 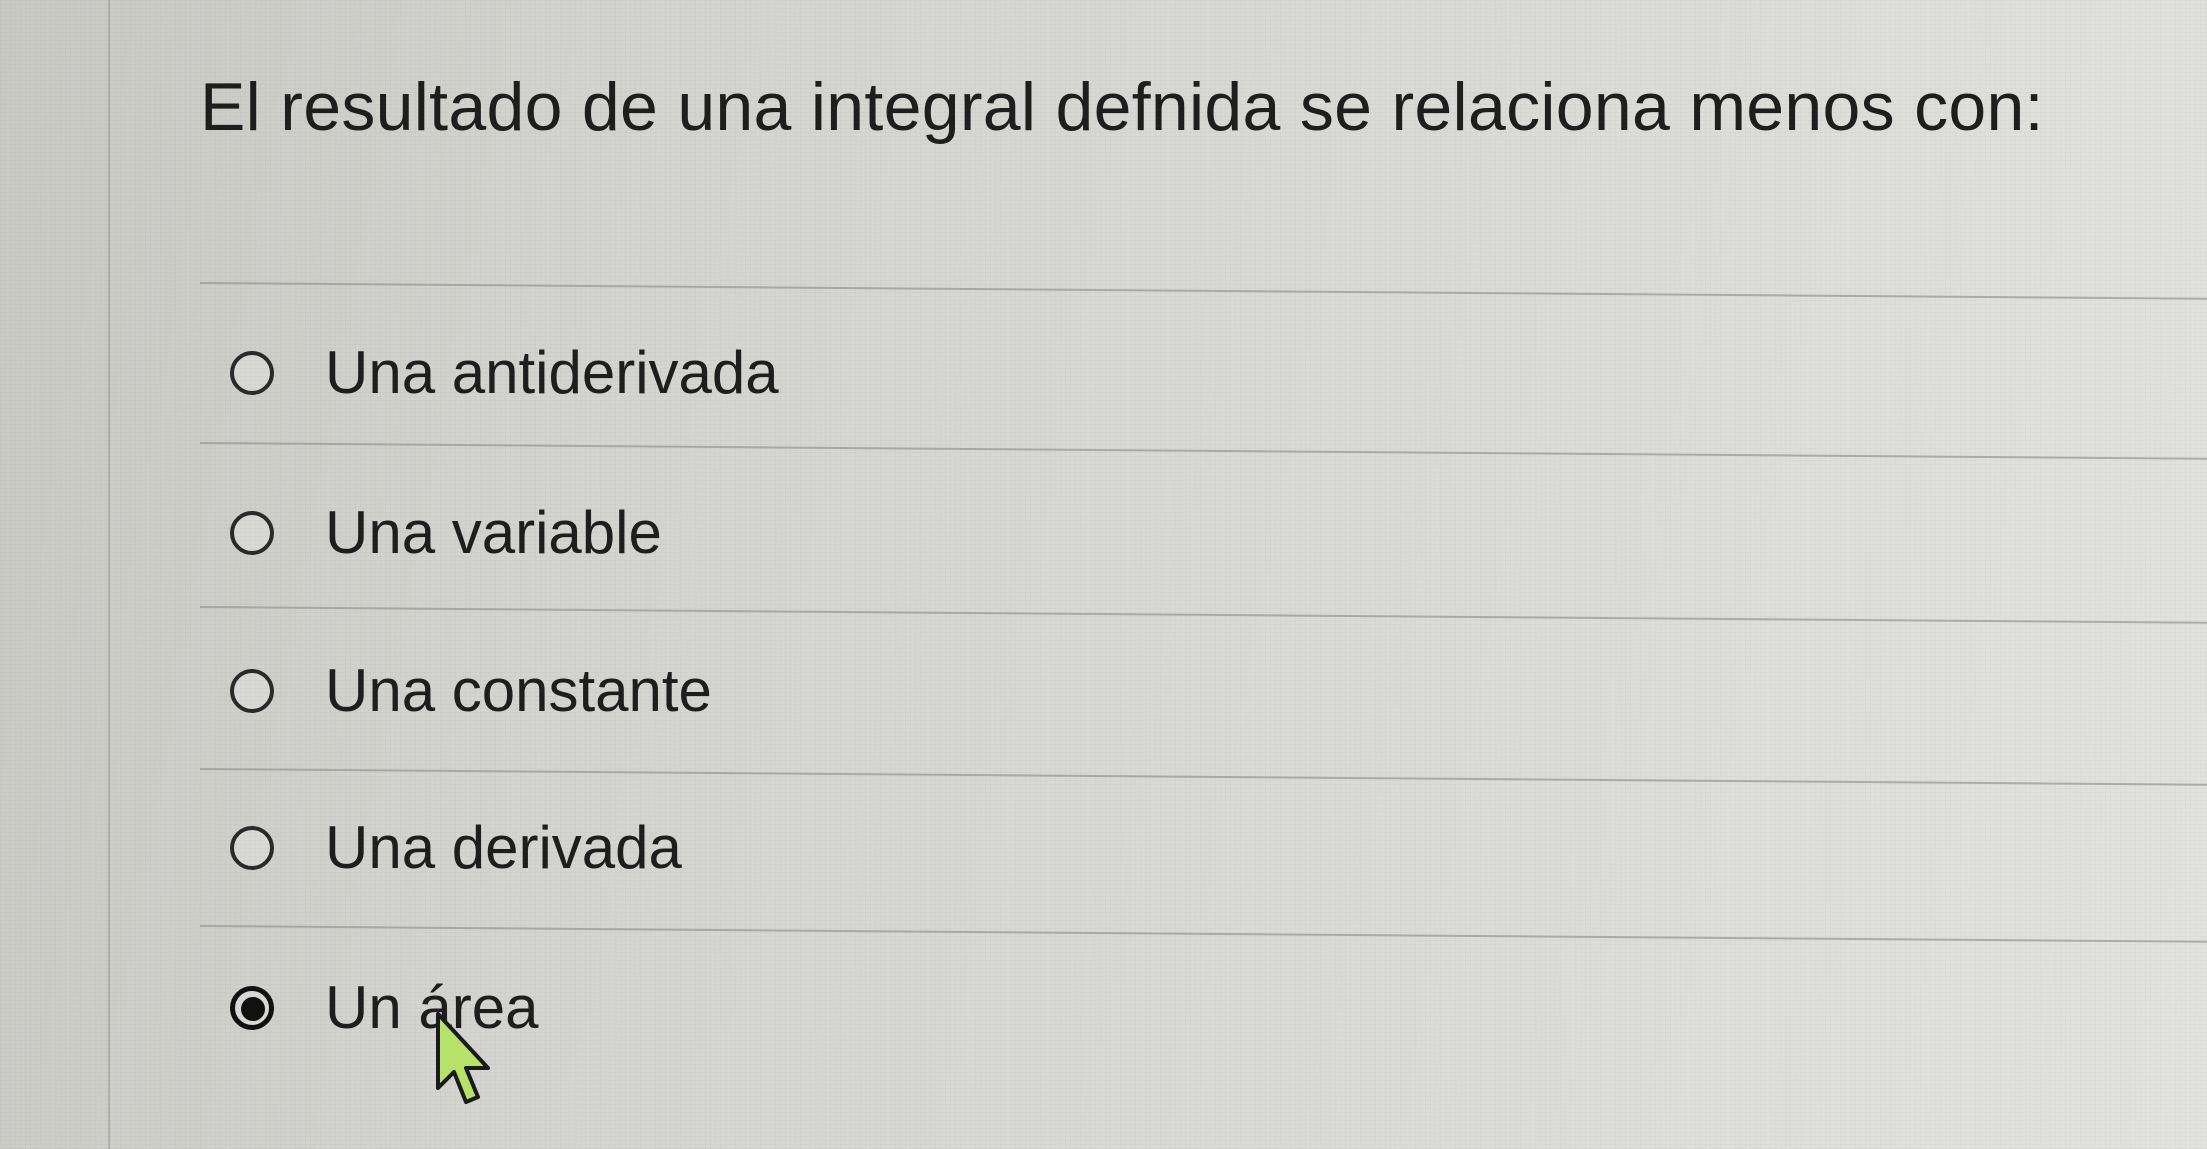 What do you see at coordinates (925, 375) in the screenshot?
I see `option-una-antiderivada: Una antiderivada` at bounding box center [925, 375].